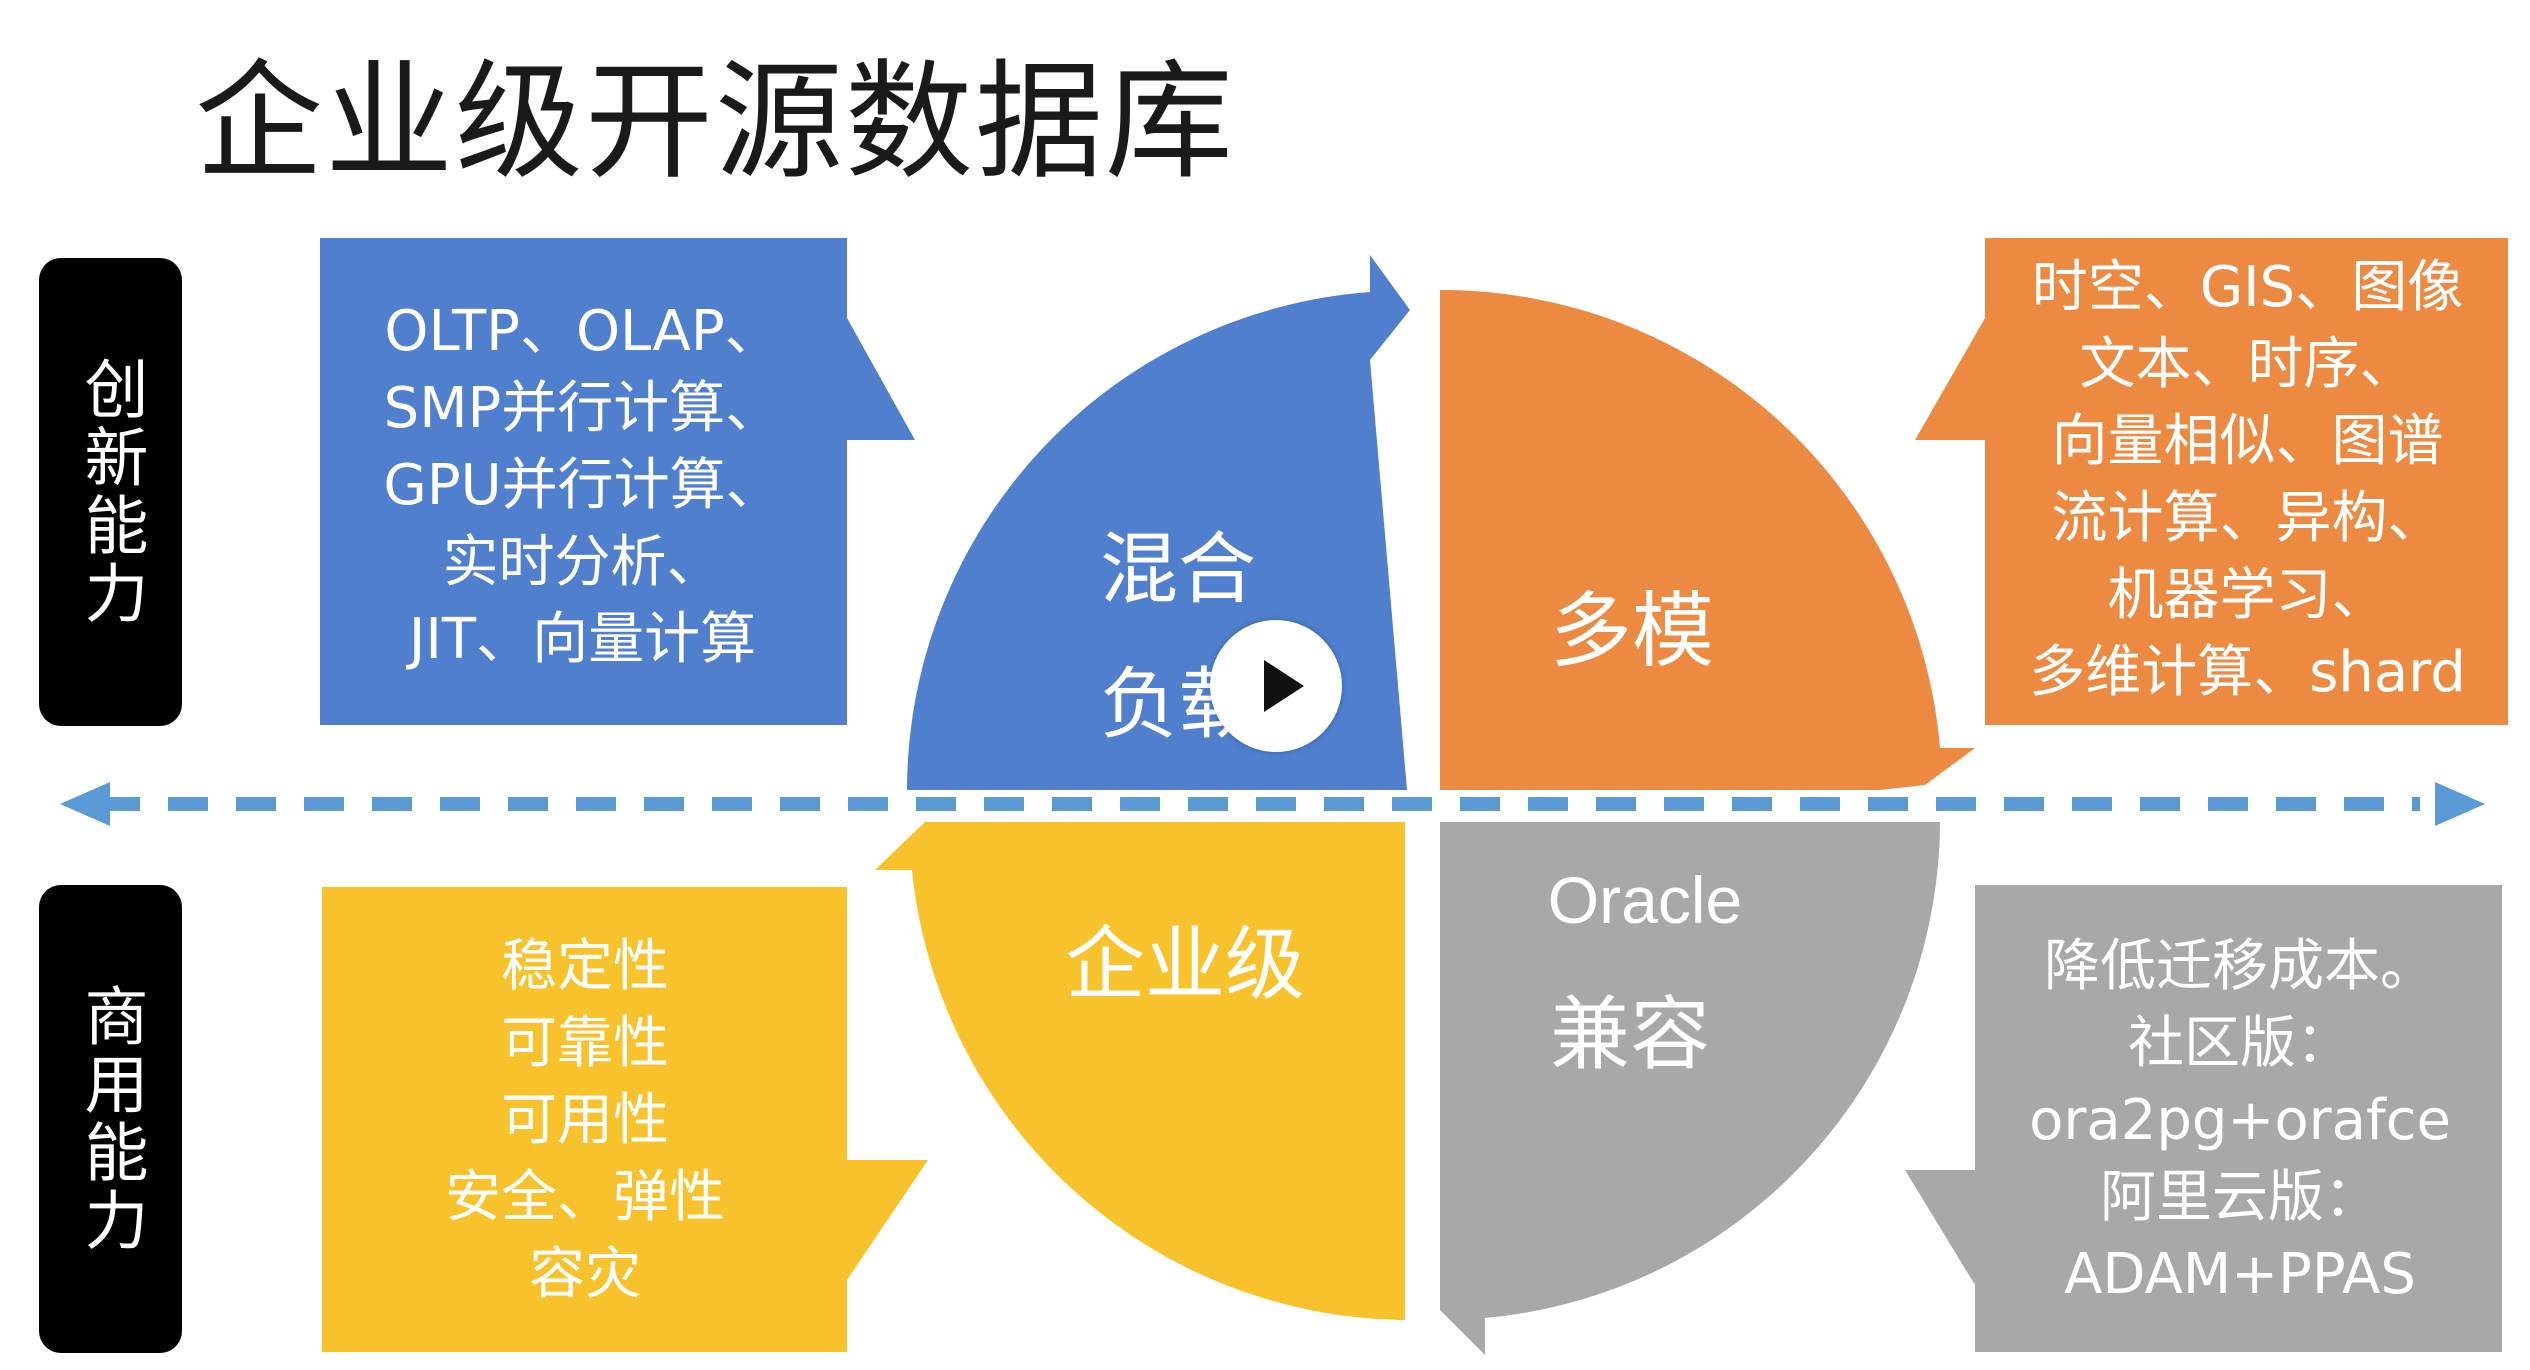  What do you see at coordinates (585, 1043) in the screenshot?
I see `callout-line: 可靠性` at bounding box center [585, 1043].